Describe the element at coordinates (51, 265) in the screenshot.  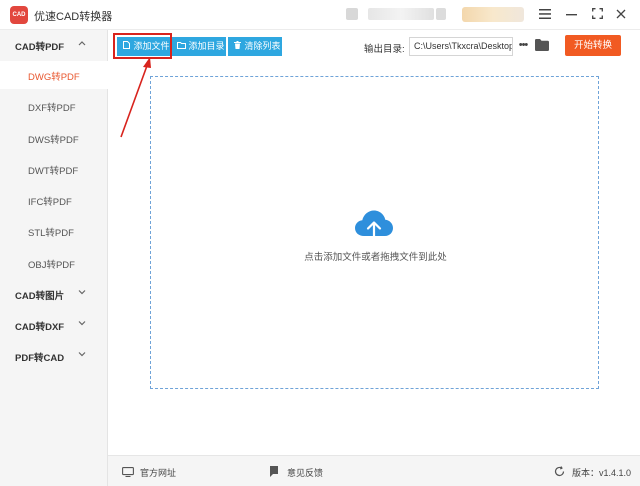
I see `sidebar-item-label: OBJ转PDF` at that location.